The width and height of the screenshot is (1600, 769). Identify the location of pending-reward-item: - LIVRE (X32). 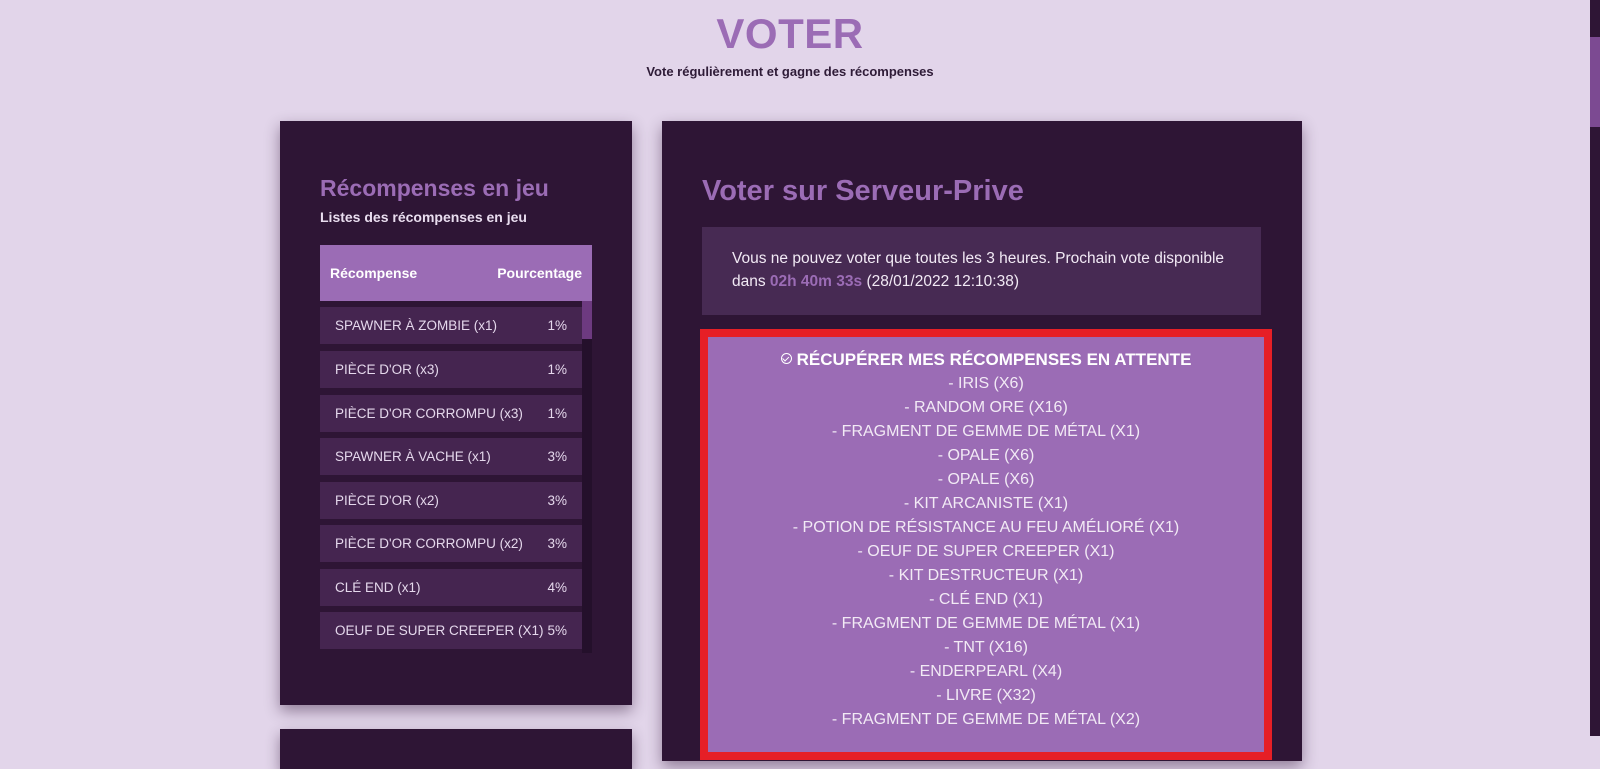
(986, 695).